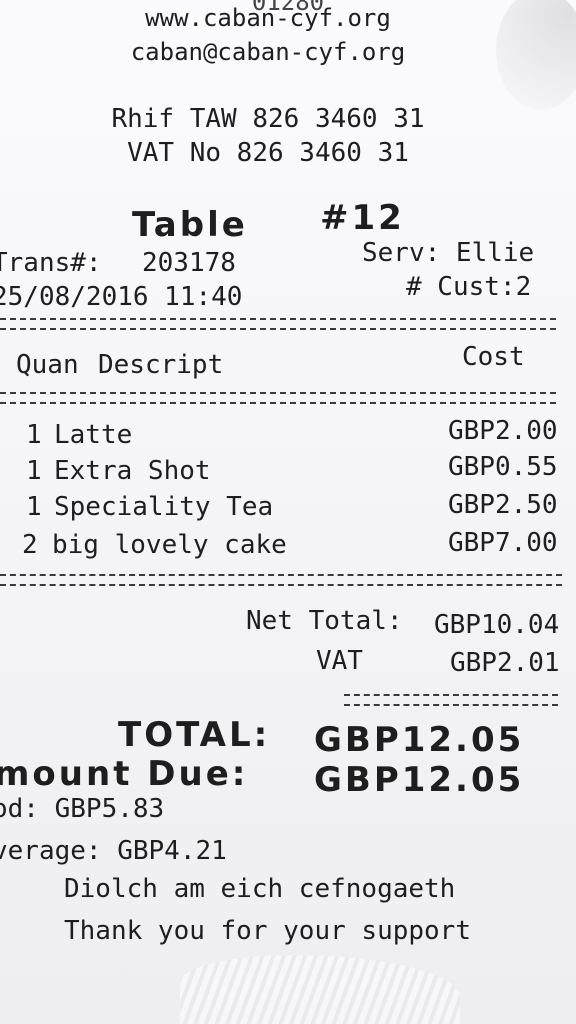 This screenshot has height=1024, width=576. What do you see at coordinates (339, 661) in the screenshot?
I see `vat-label: VAT` at bounding box center [339, 661].